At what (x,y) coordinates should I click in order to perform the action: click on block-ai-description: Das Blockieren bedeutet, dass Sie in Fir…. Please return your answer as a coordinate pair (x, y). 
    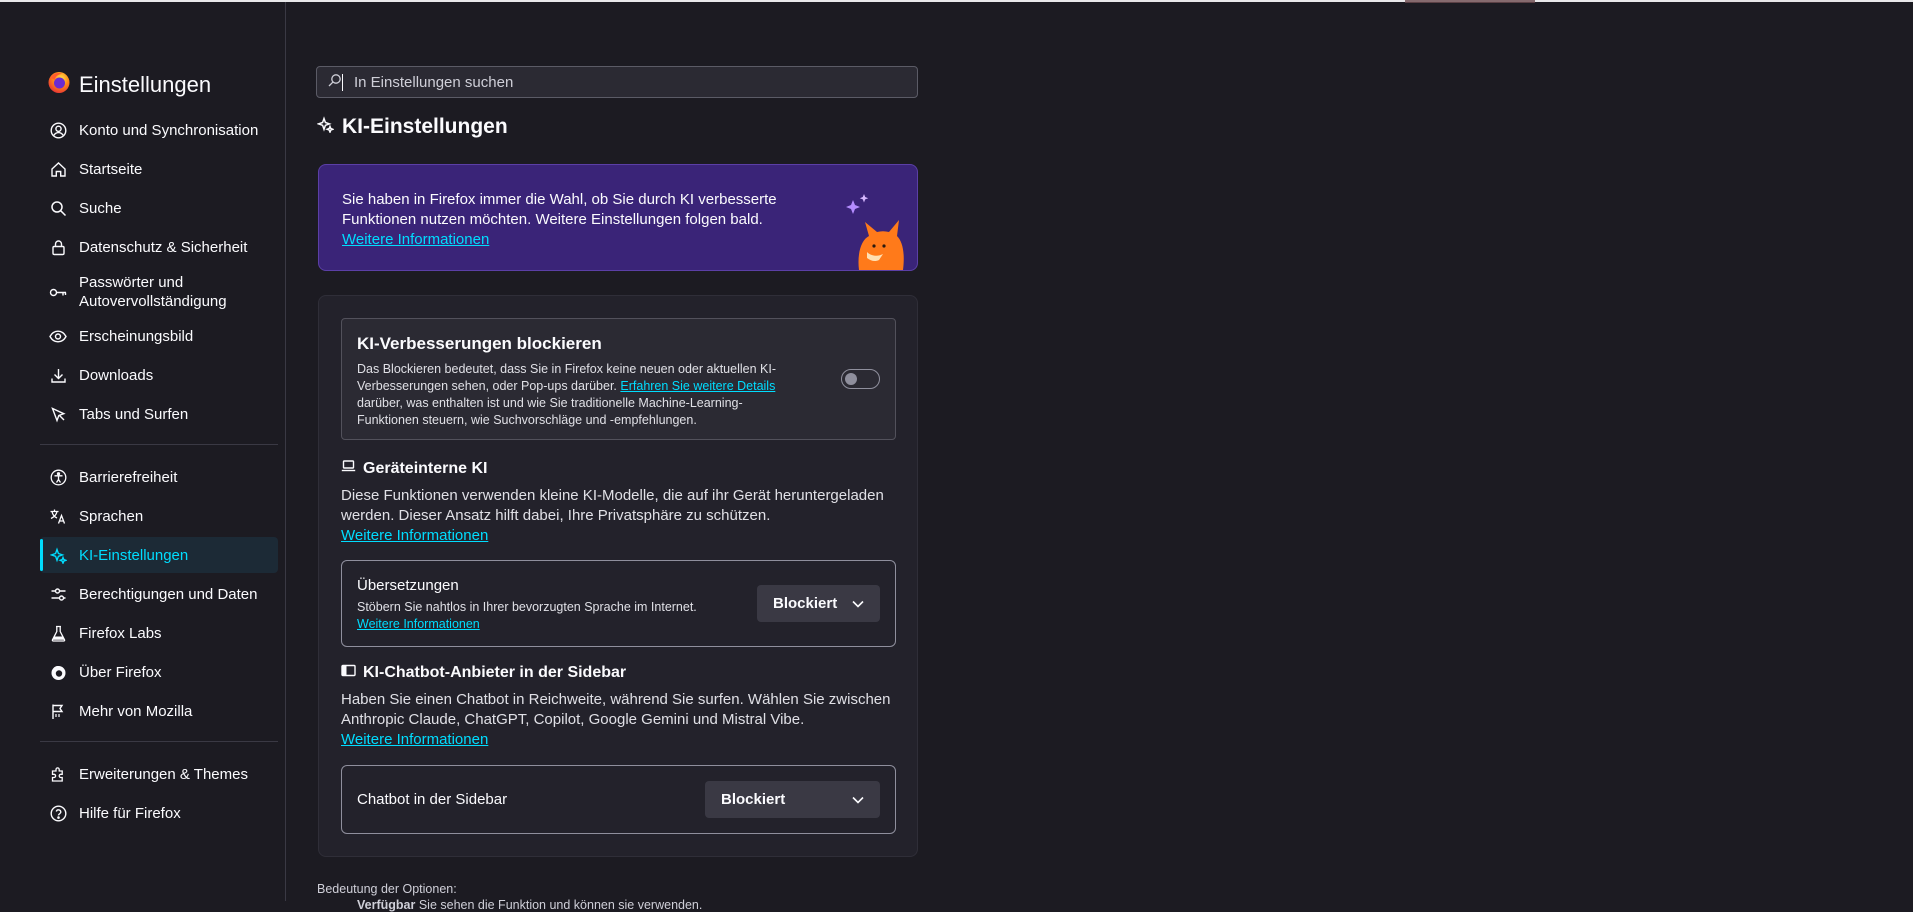
    Looking at the image, I should click on (577, 395).